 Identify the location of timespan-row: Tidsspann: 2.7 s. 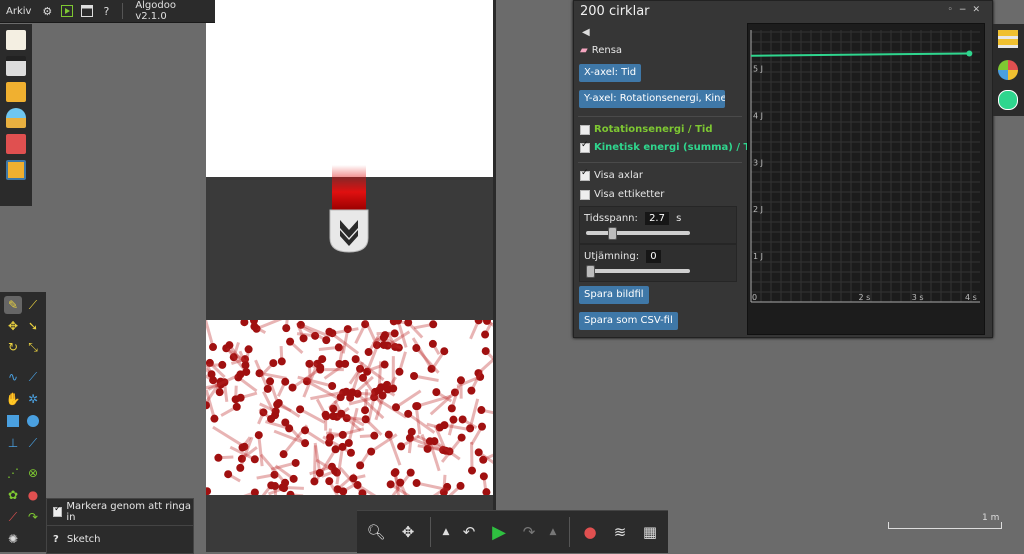
(632, 218).